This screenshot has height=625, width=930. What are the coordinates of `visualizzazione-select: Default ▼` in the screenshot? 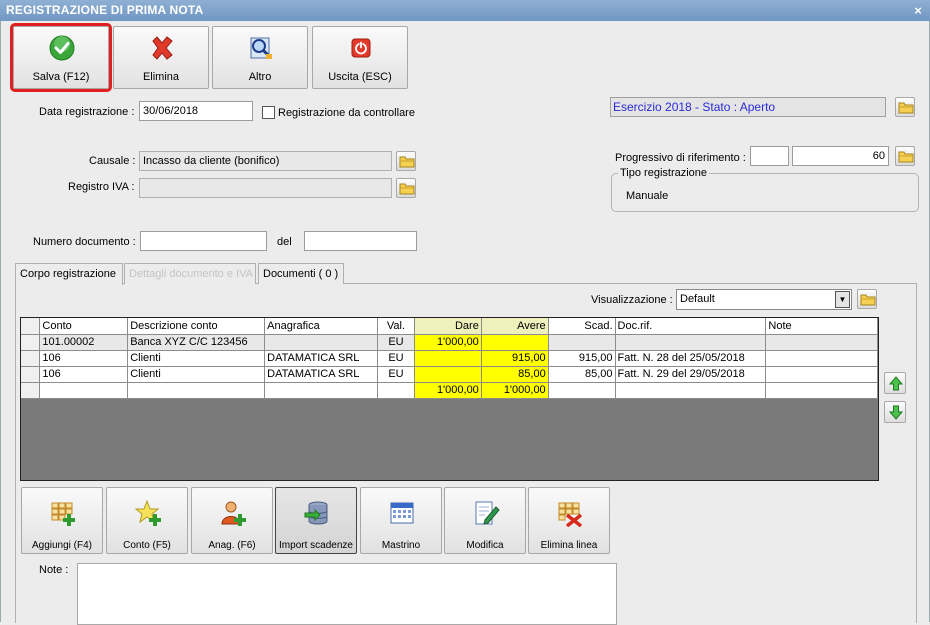 It's located at (764, 299).